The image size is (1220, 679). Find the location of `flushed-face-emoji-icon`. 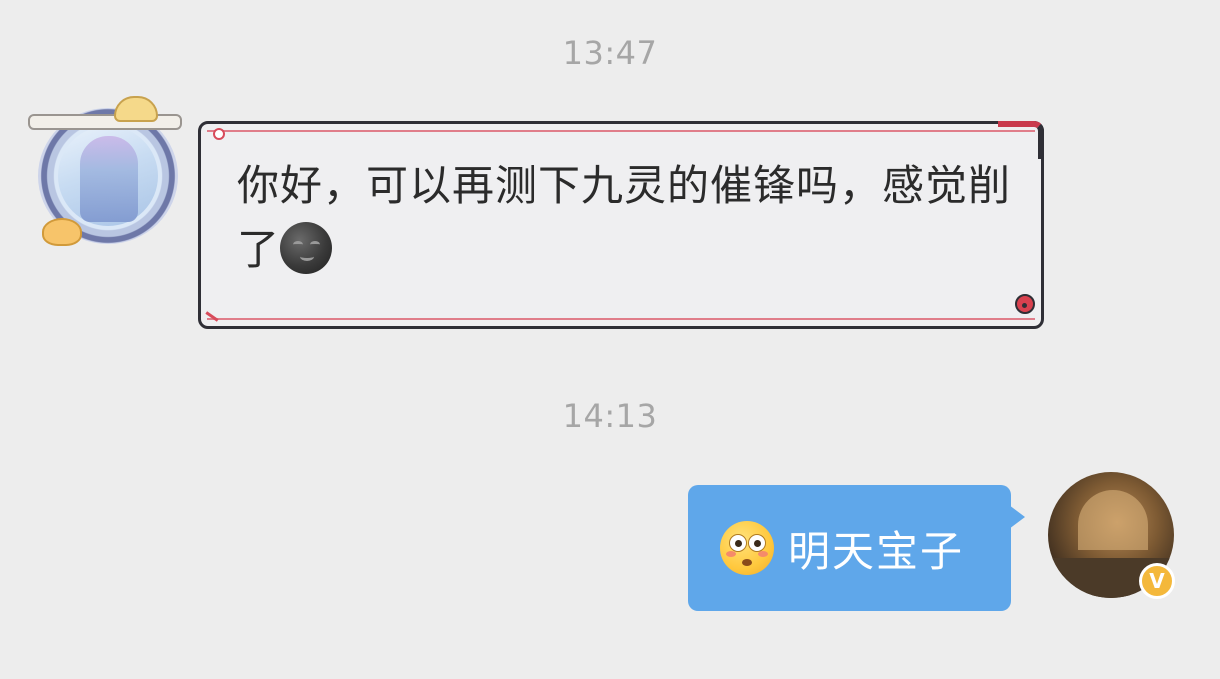

flushed-face-emoji-icon is located at coordinates (747, 548).